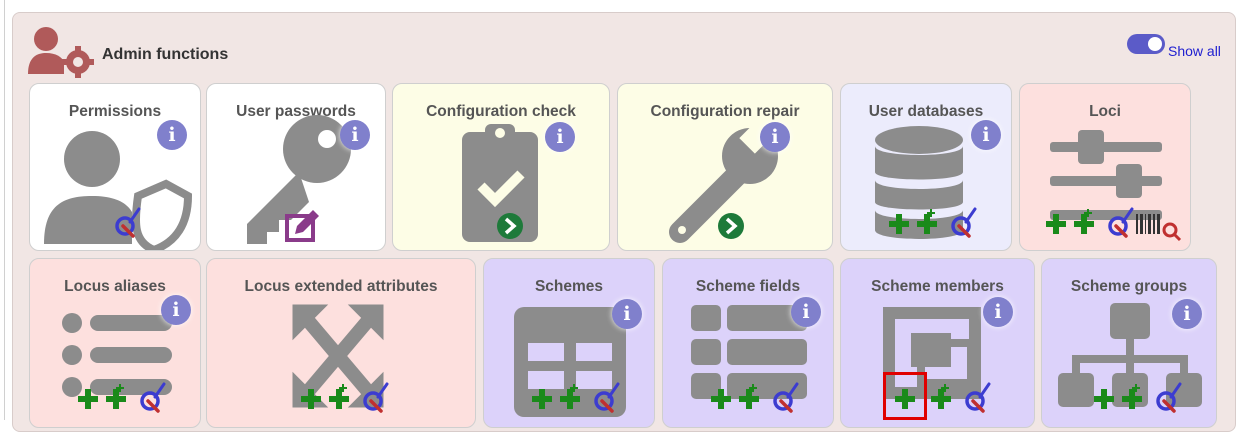 Image resolution: width=1241 pixels, height=432 pixels. What do you see at coordinates (725, 167) in the screenshot?
I see `card-configuration-repair: Configuration repair i` at bounding box center [725, 167].